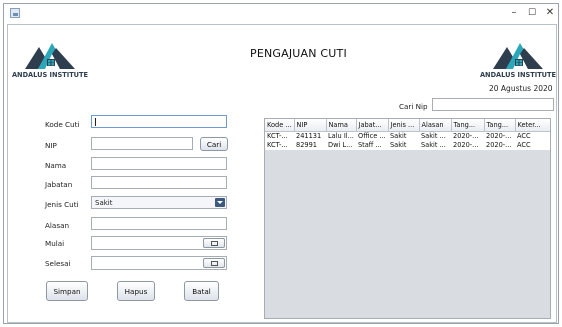  What do you see at coordinates (159, 182) in the screenshot?
I see `jabatan-field` at bounding box center [159, 182].